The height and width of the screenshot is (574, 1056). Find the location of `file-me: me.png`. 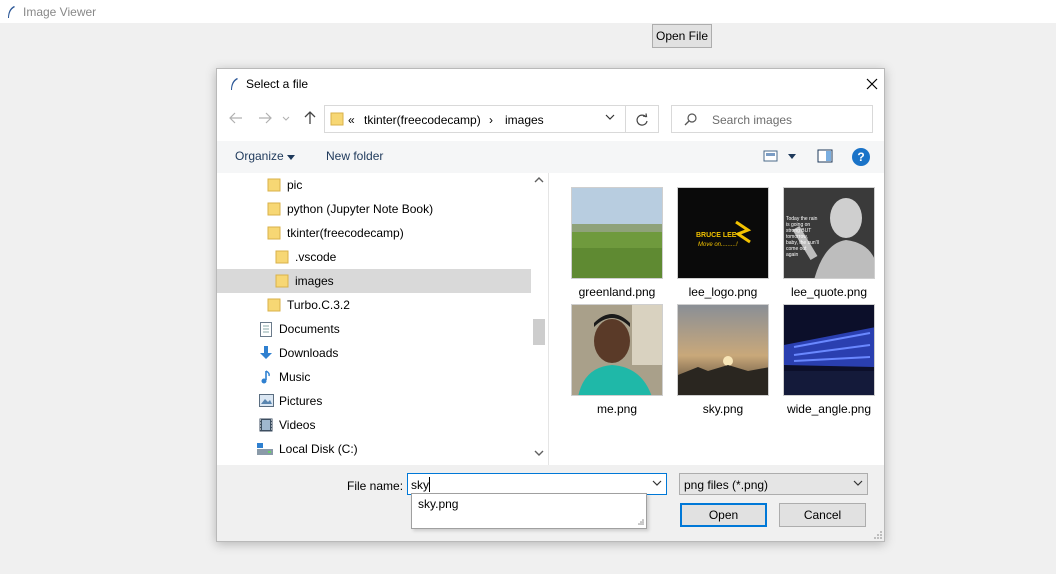

file-me: me.png is located at coordinates (614, 358).